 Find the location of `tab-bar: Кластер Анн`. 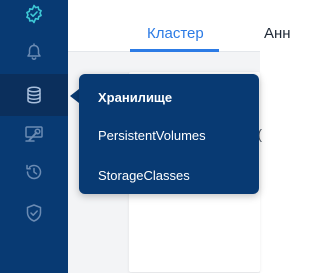

tab-bar: Кластер Анн is located at coordinates (179, 26).